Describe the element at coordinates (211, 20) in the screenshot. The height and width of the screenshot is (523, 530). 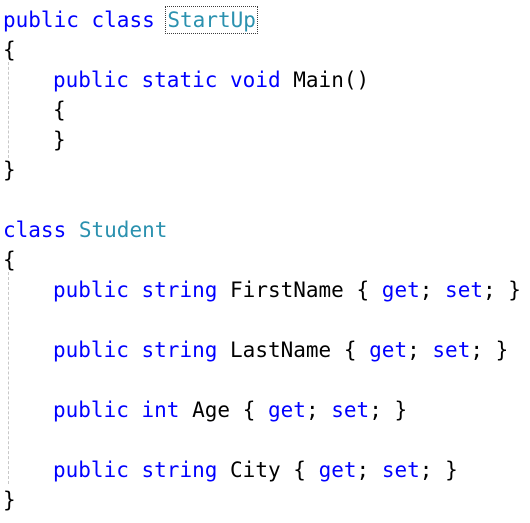
I see `class-name-startup: StartUp` at that location.